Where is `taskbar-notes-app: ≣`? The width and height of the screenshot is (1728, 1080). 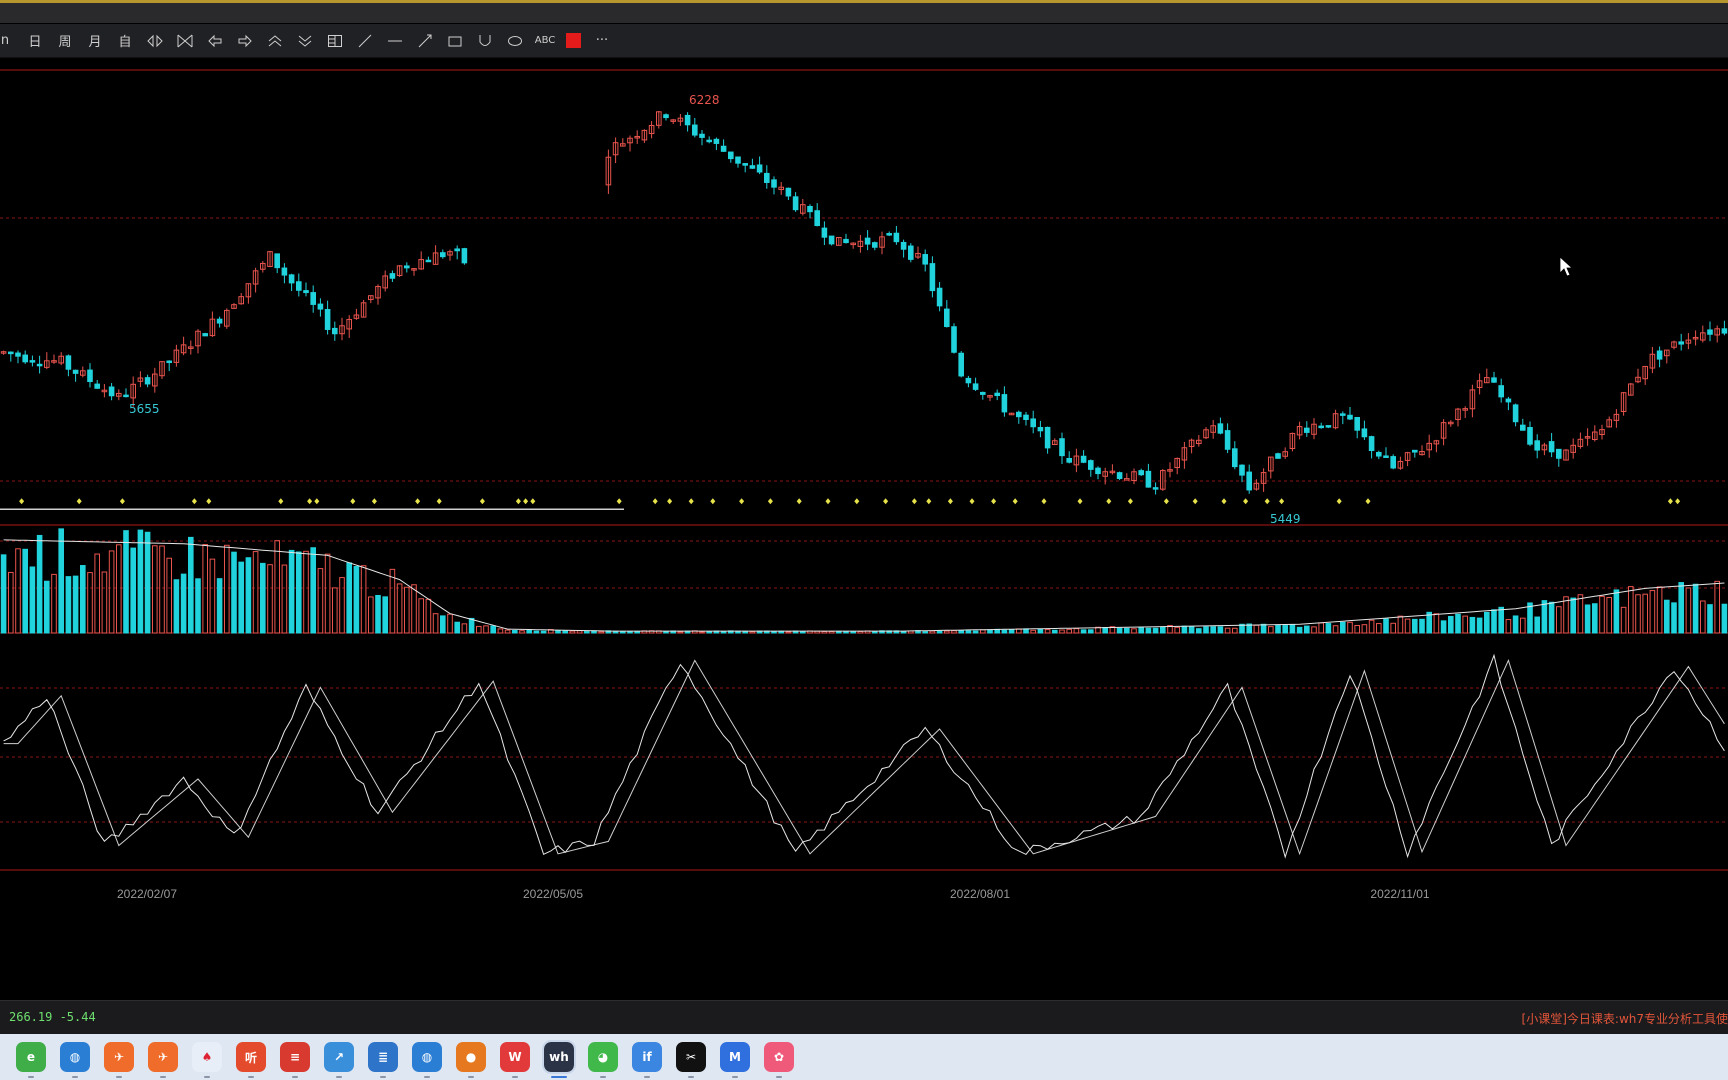
taskbar-notes-app: ≣ is located at coordinates (383, 1060).